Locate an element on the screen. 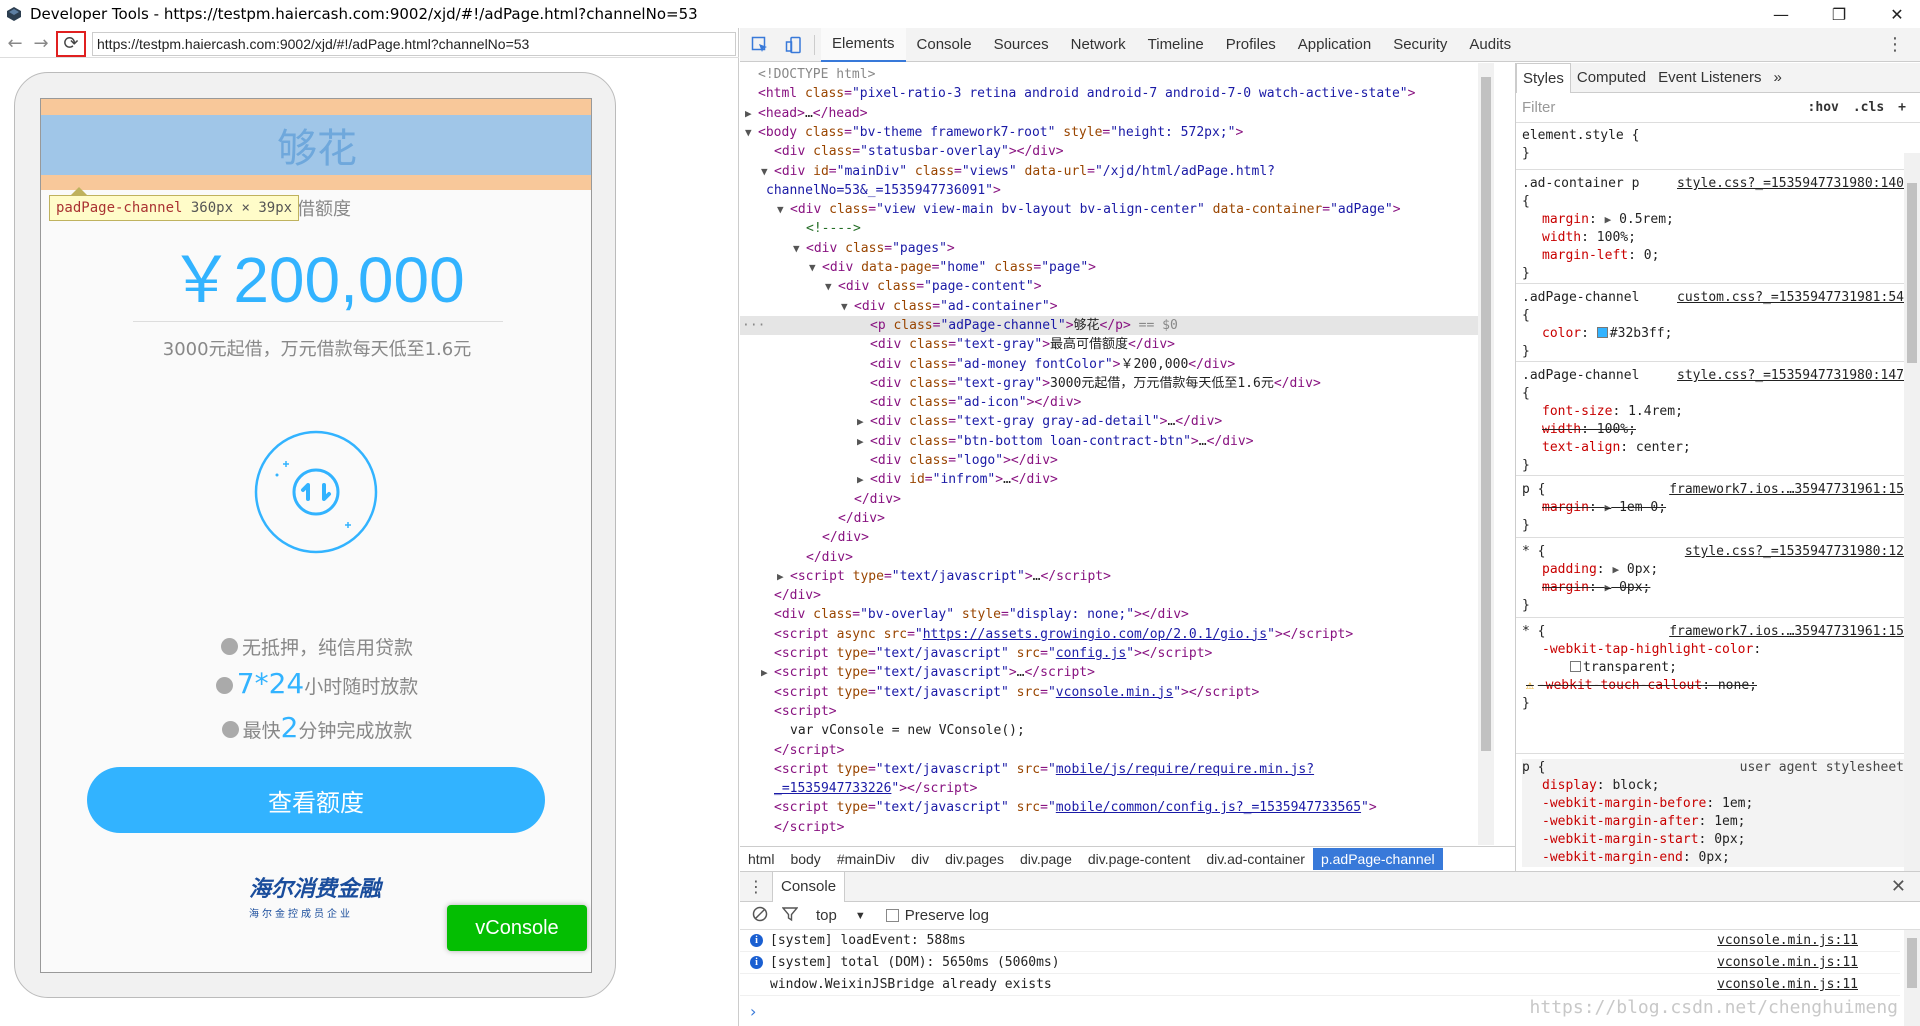  dom-node-line: <div class="statusbar-overlay"></div> is located at coordinates (902, 151).